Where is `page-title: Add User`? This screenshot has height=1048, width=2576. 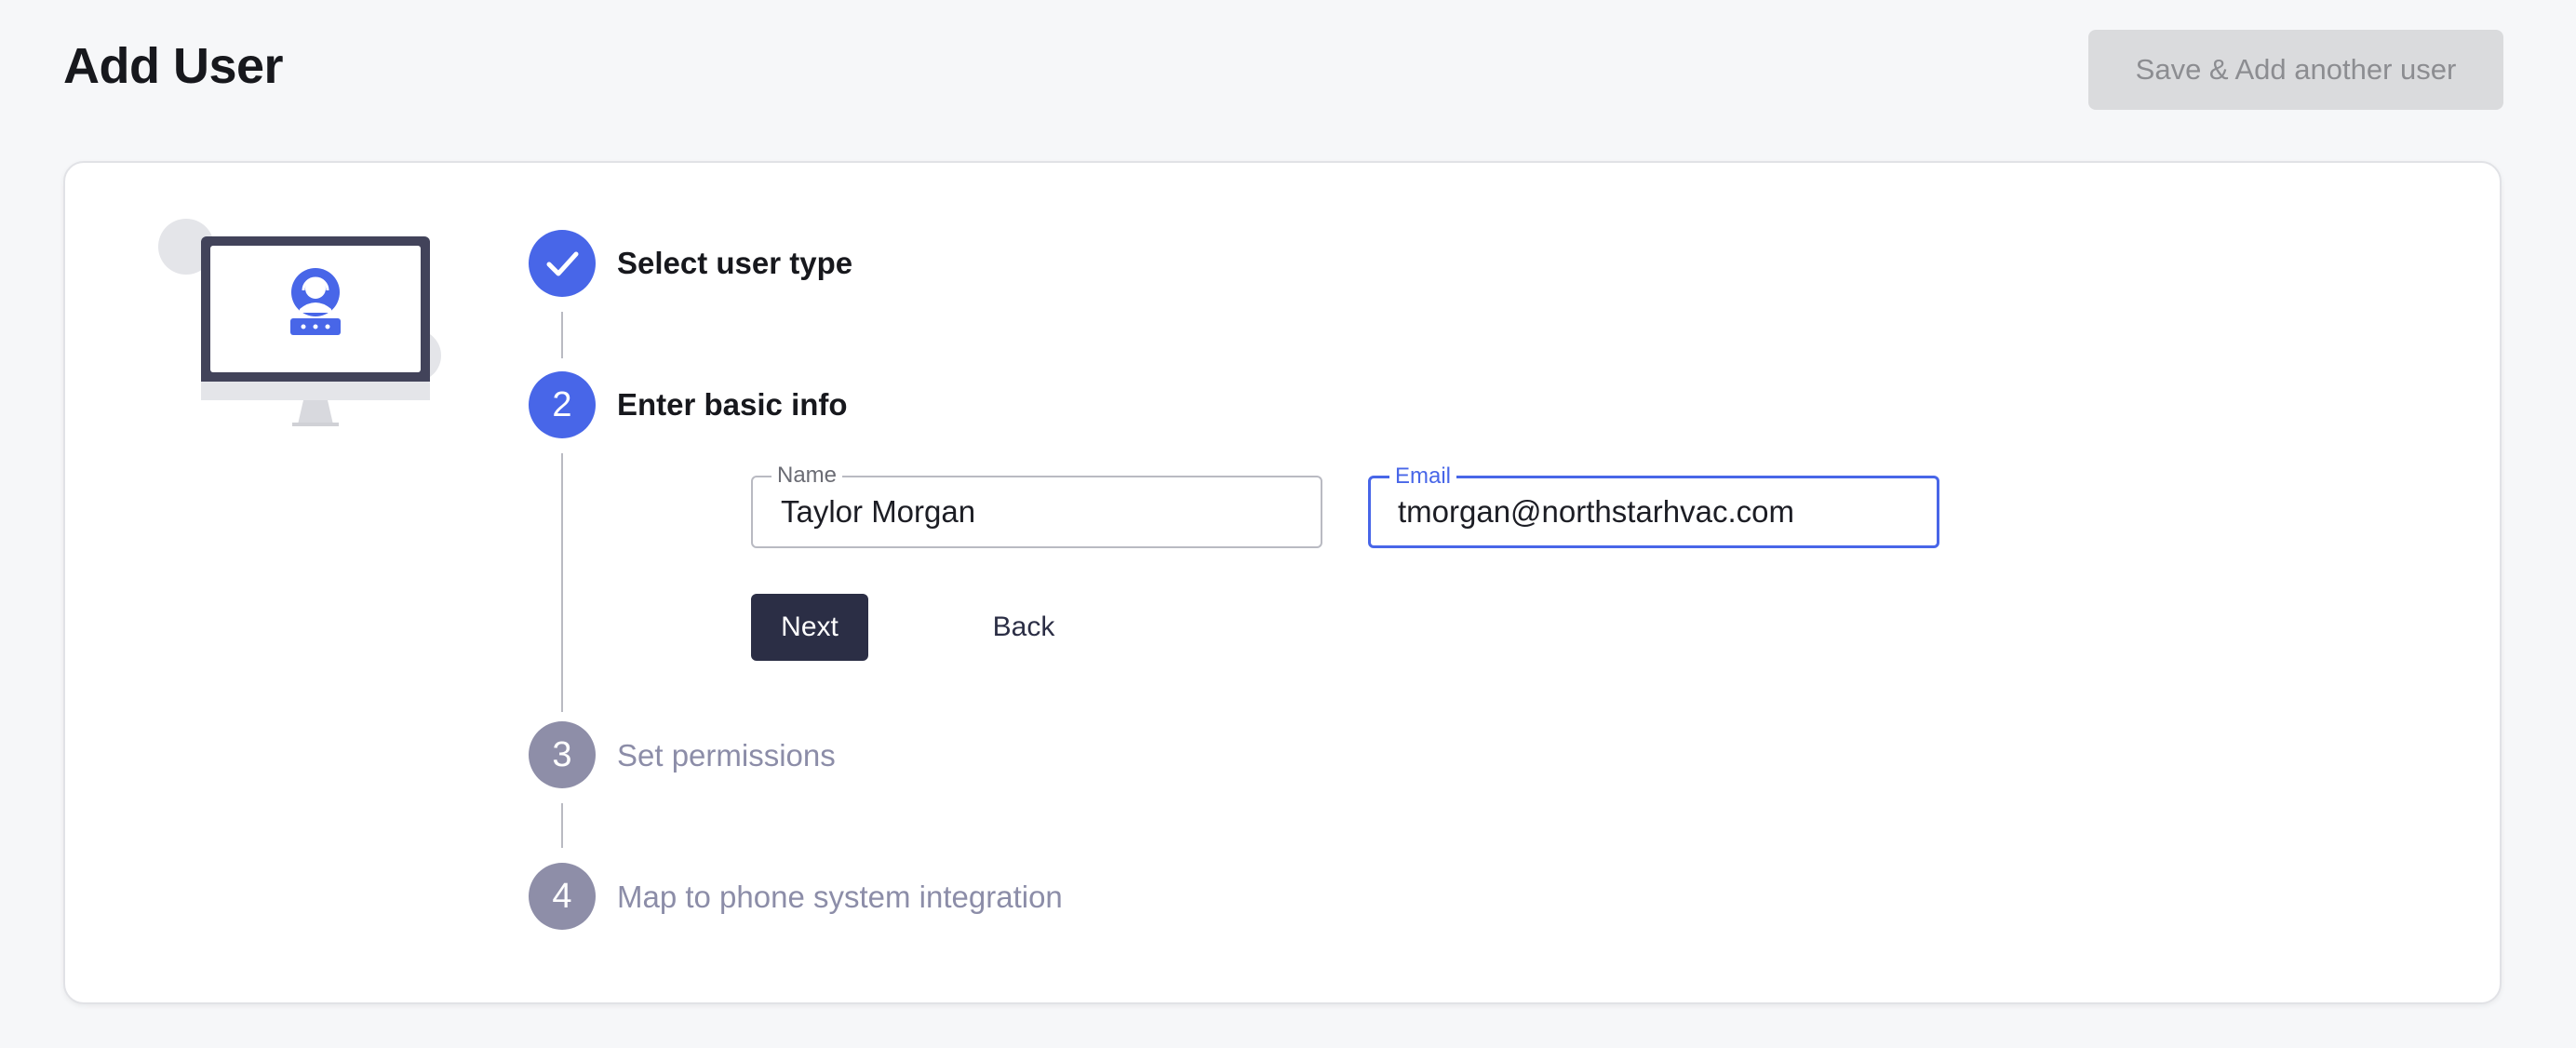 page-title: Add User is located at coordinates (173, 66).